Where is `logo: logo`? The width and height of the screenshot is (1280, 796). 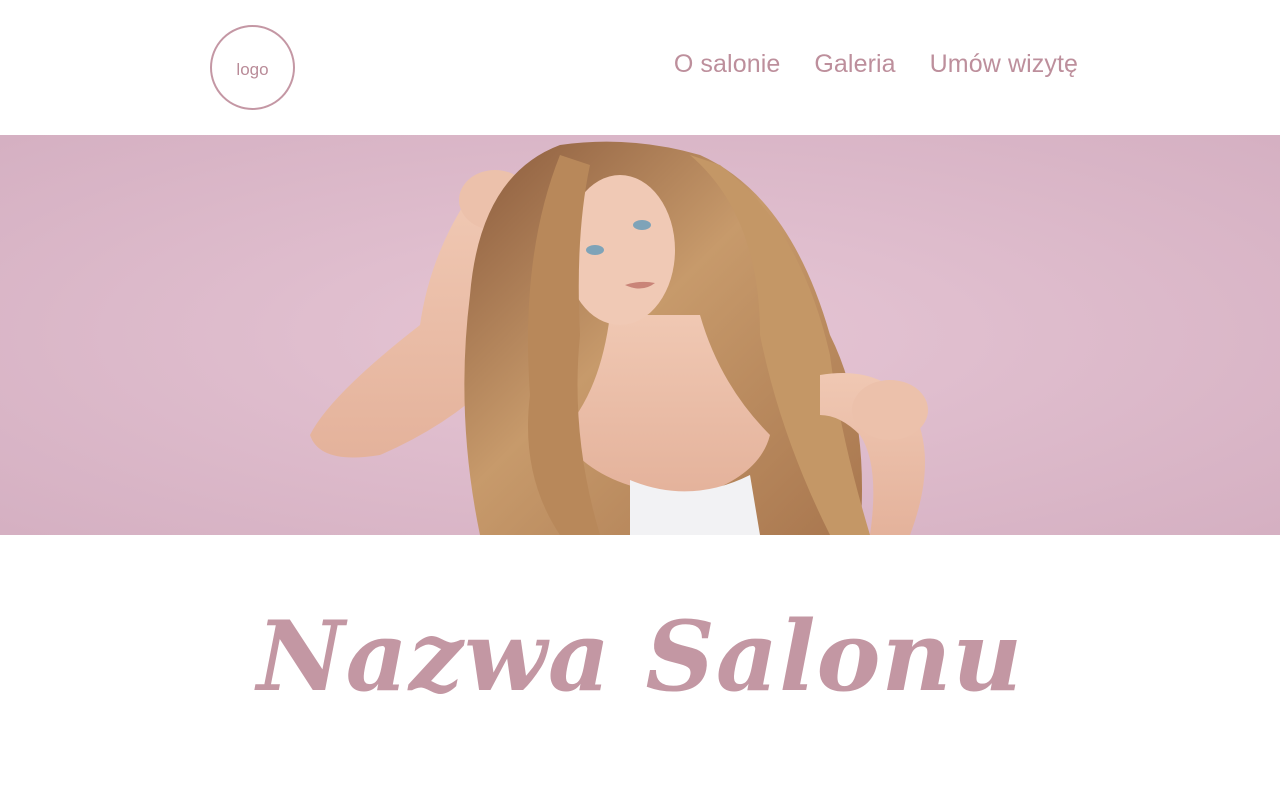 logo: logo is located at coordinates (252, 67).